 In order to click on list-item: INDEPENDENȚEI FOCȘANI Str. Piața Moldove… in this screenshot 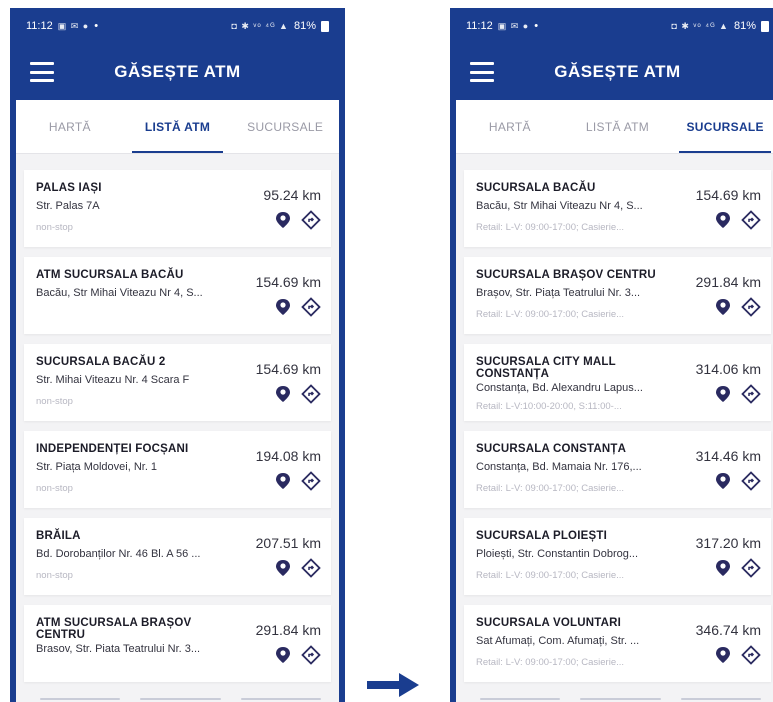, I will do `click(177, 469)`.